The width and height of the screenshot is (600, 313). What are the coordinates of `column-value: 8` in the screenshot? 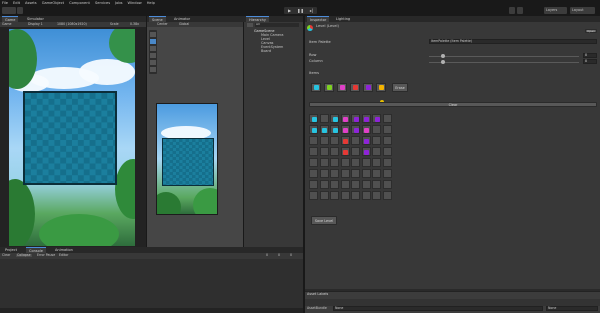 It's located at (590, 61).